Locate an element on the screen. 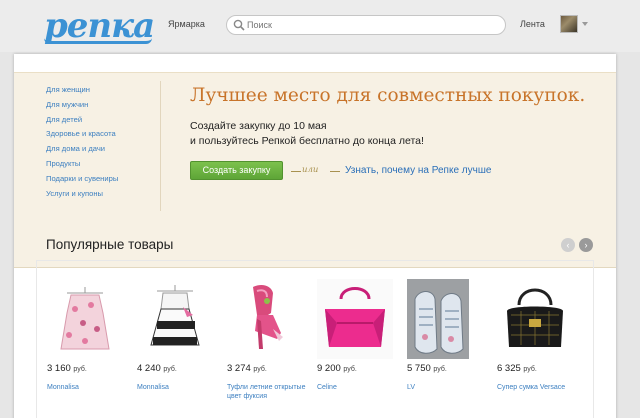 This screenshot has width=640, height=418. product-price: 4 240 руб. is located at coordinates (157, 368).